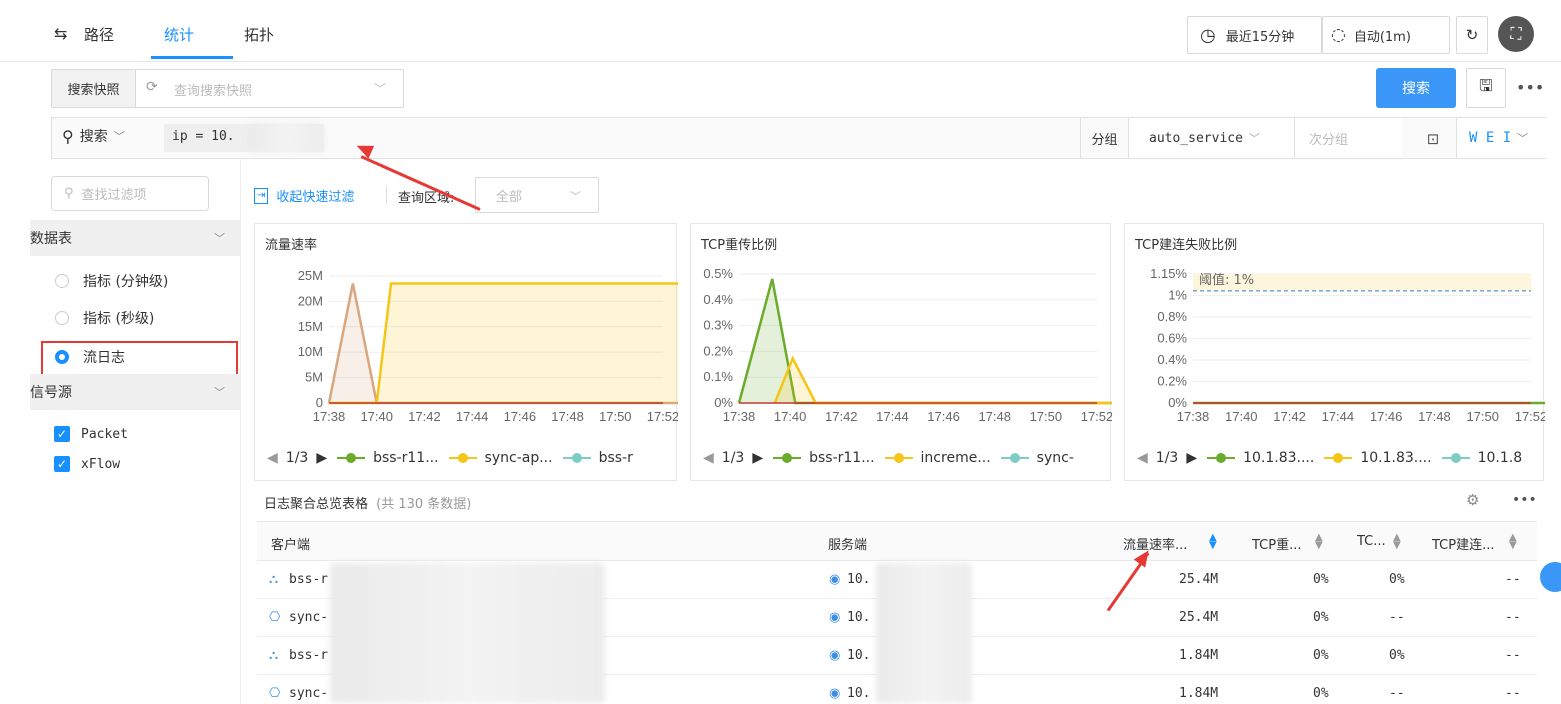 The image size is (1561, 704). I want to click on display-select: W E I ﹀, so click(1501, 138).